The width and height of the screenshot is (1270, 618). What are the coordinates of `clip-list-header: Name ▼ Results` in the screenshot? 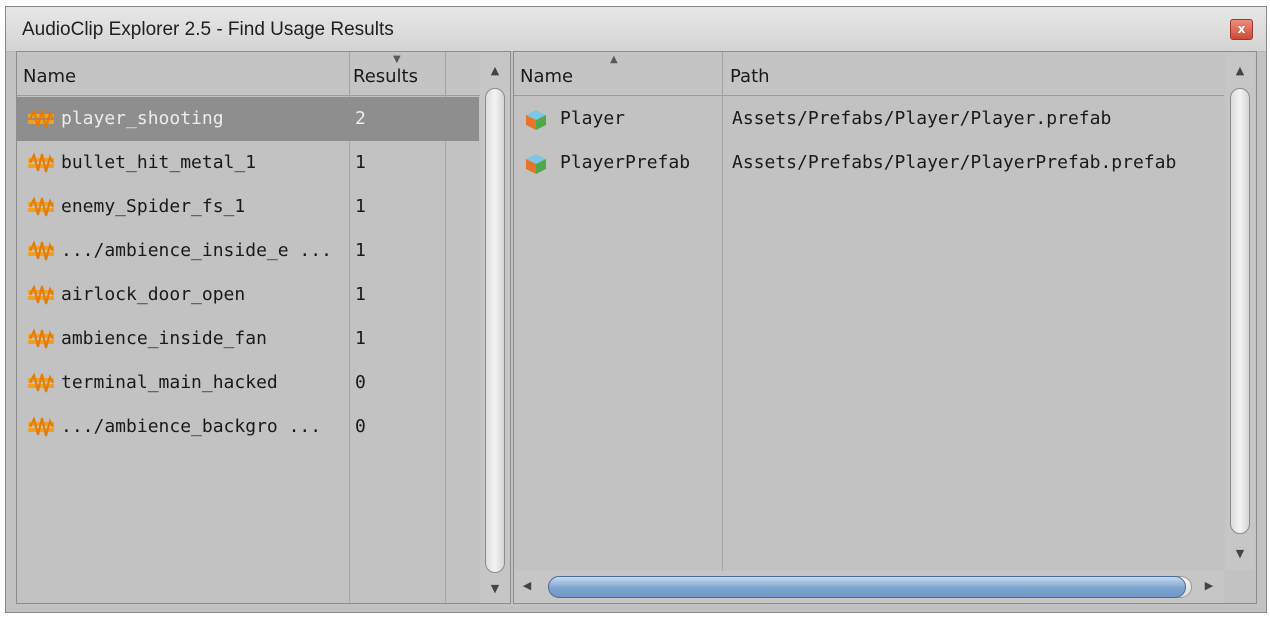 It's located at (263, 74).